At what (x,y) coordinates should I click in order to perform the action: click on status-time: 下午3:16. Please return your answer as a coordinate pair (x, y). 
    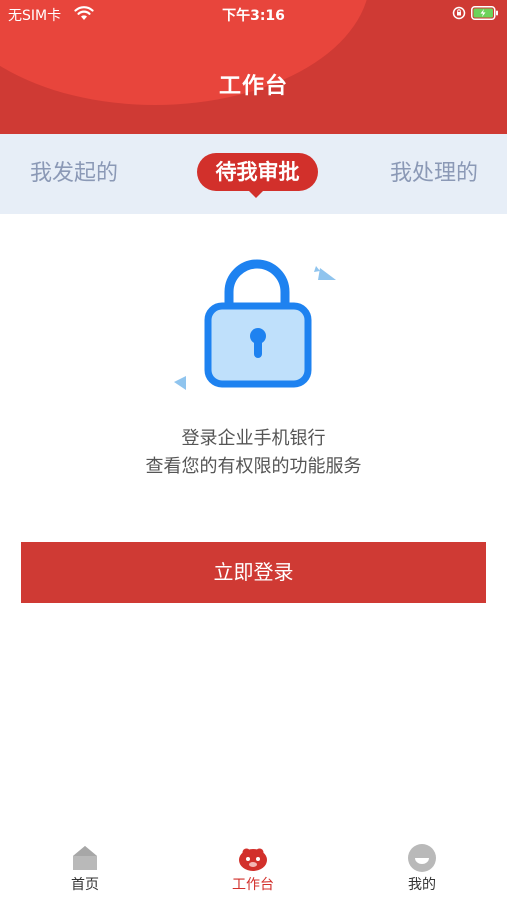
    Looking at the image, I should click on (253, 16).